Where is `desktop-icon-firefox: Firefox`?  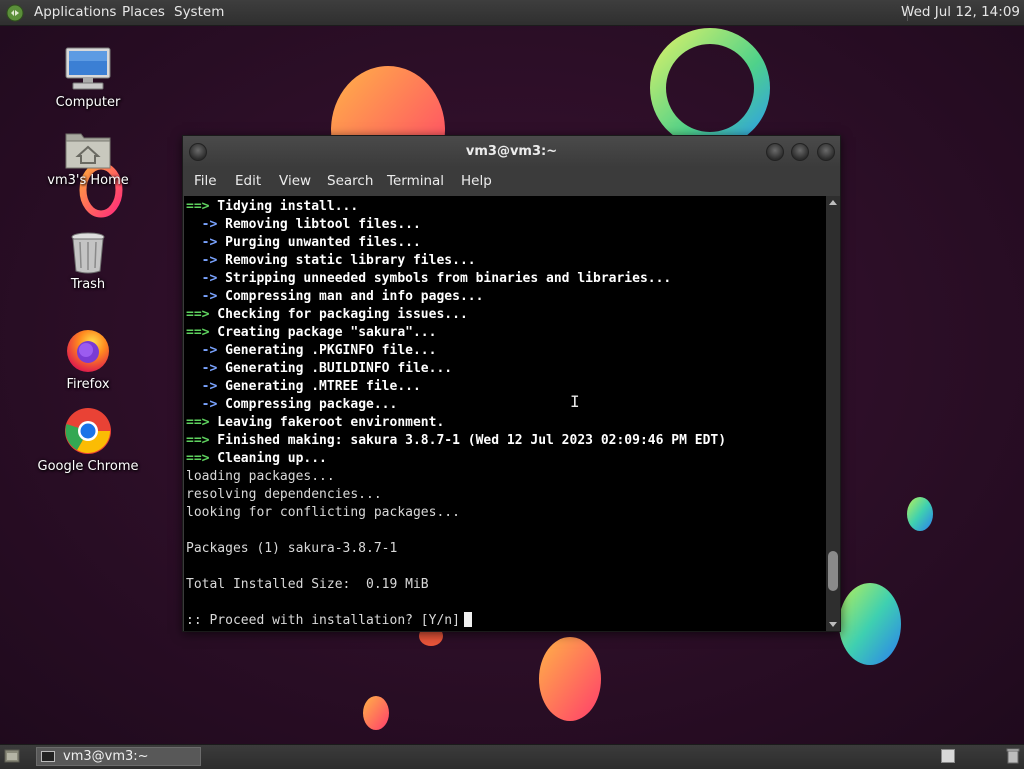
desktop-icon-firefox: Firefox is located at coordinates (88, 359).